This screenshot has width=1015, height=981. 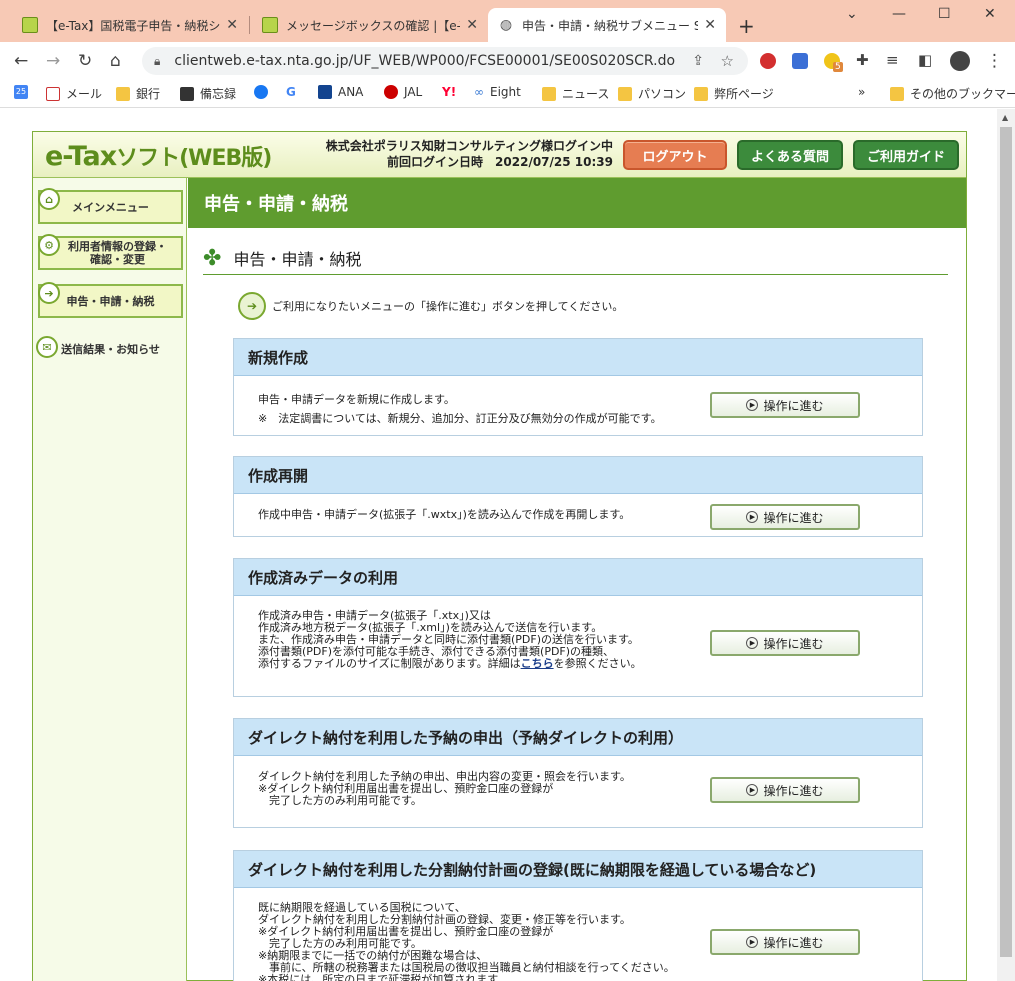 What do you see at coordinates (325, 92) in the screenshot?
I see `ana-icon` at bounding box center [325, 92].